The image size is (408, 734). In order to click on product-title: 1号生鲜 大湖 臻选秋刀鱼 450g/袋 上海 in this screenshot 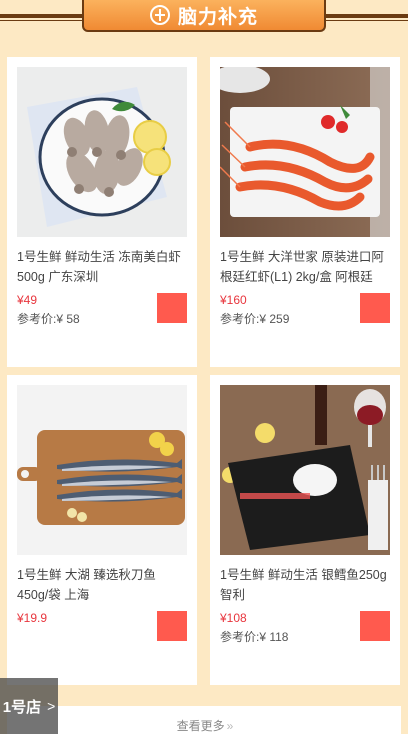, I will do `click(103, 585)`.